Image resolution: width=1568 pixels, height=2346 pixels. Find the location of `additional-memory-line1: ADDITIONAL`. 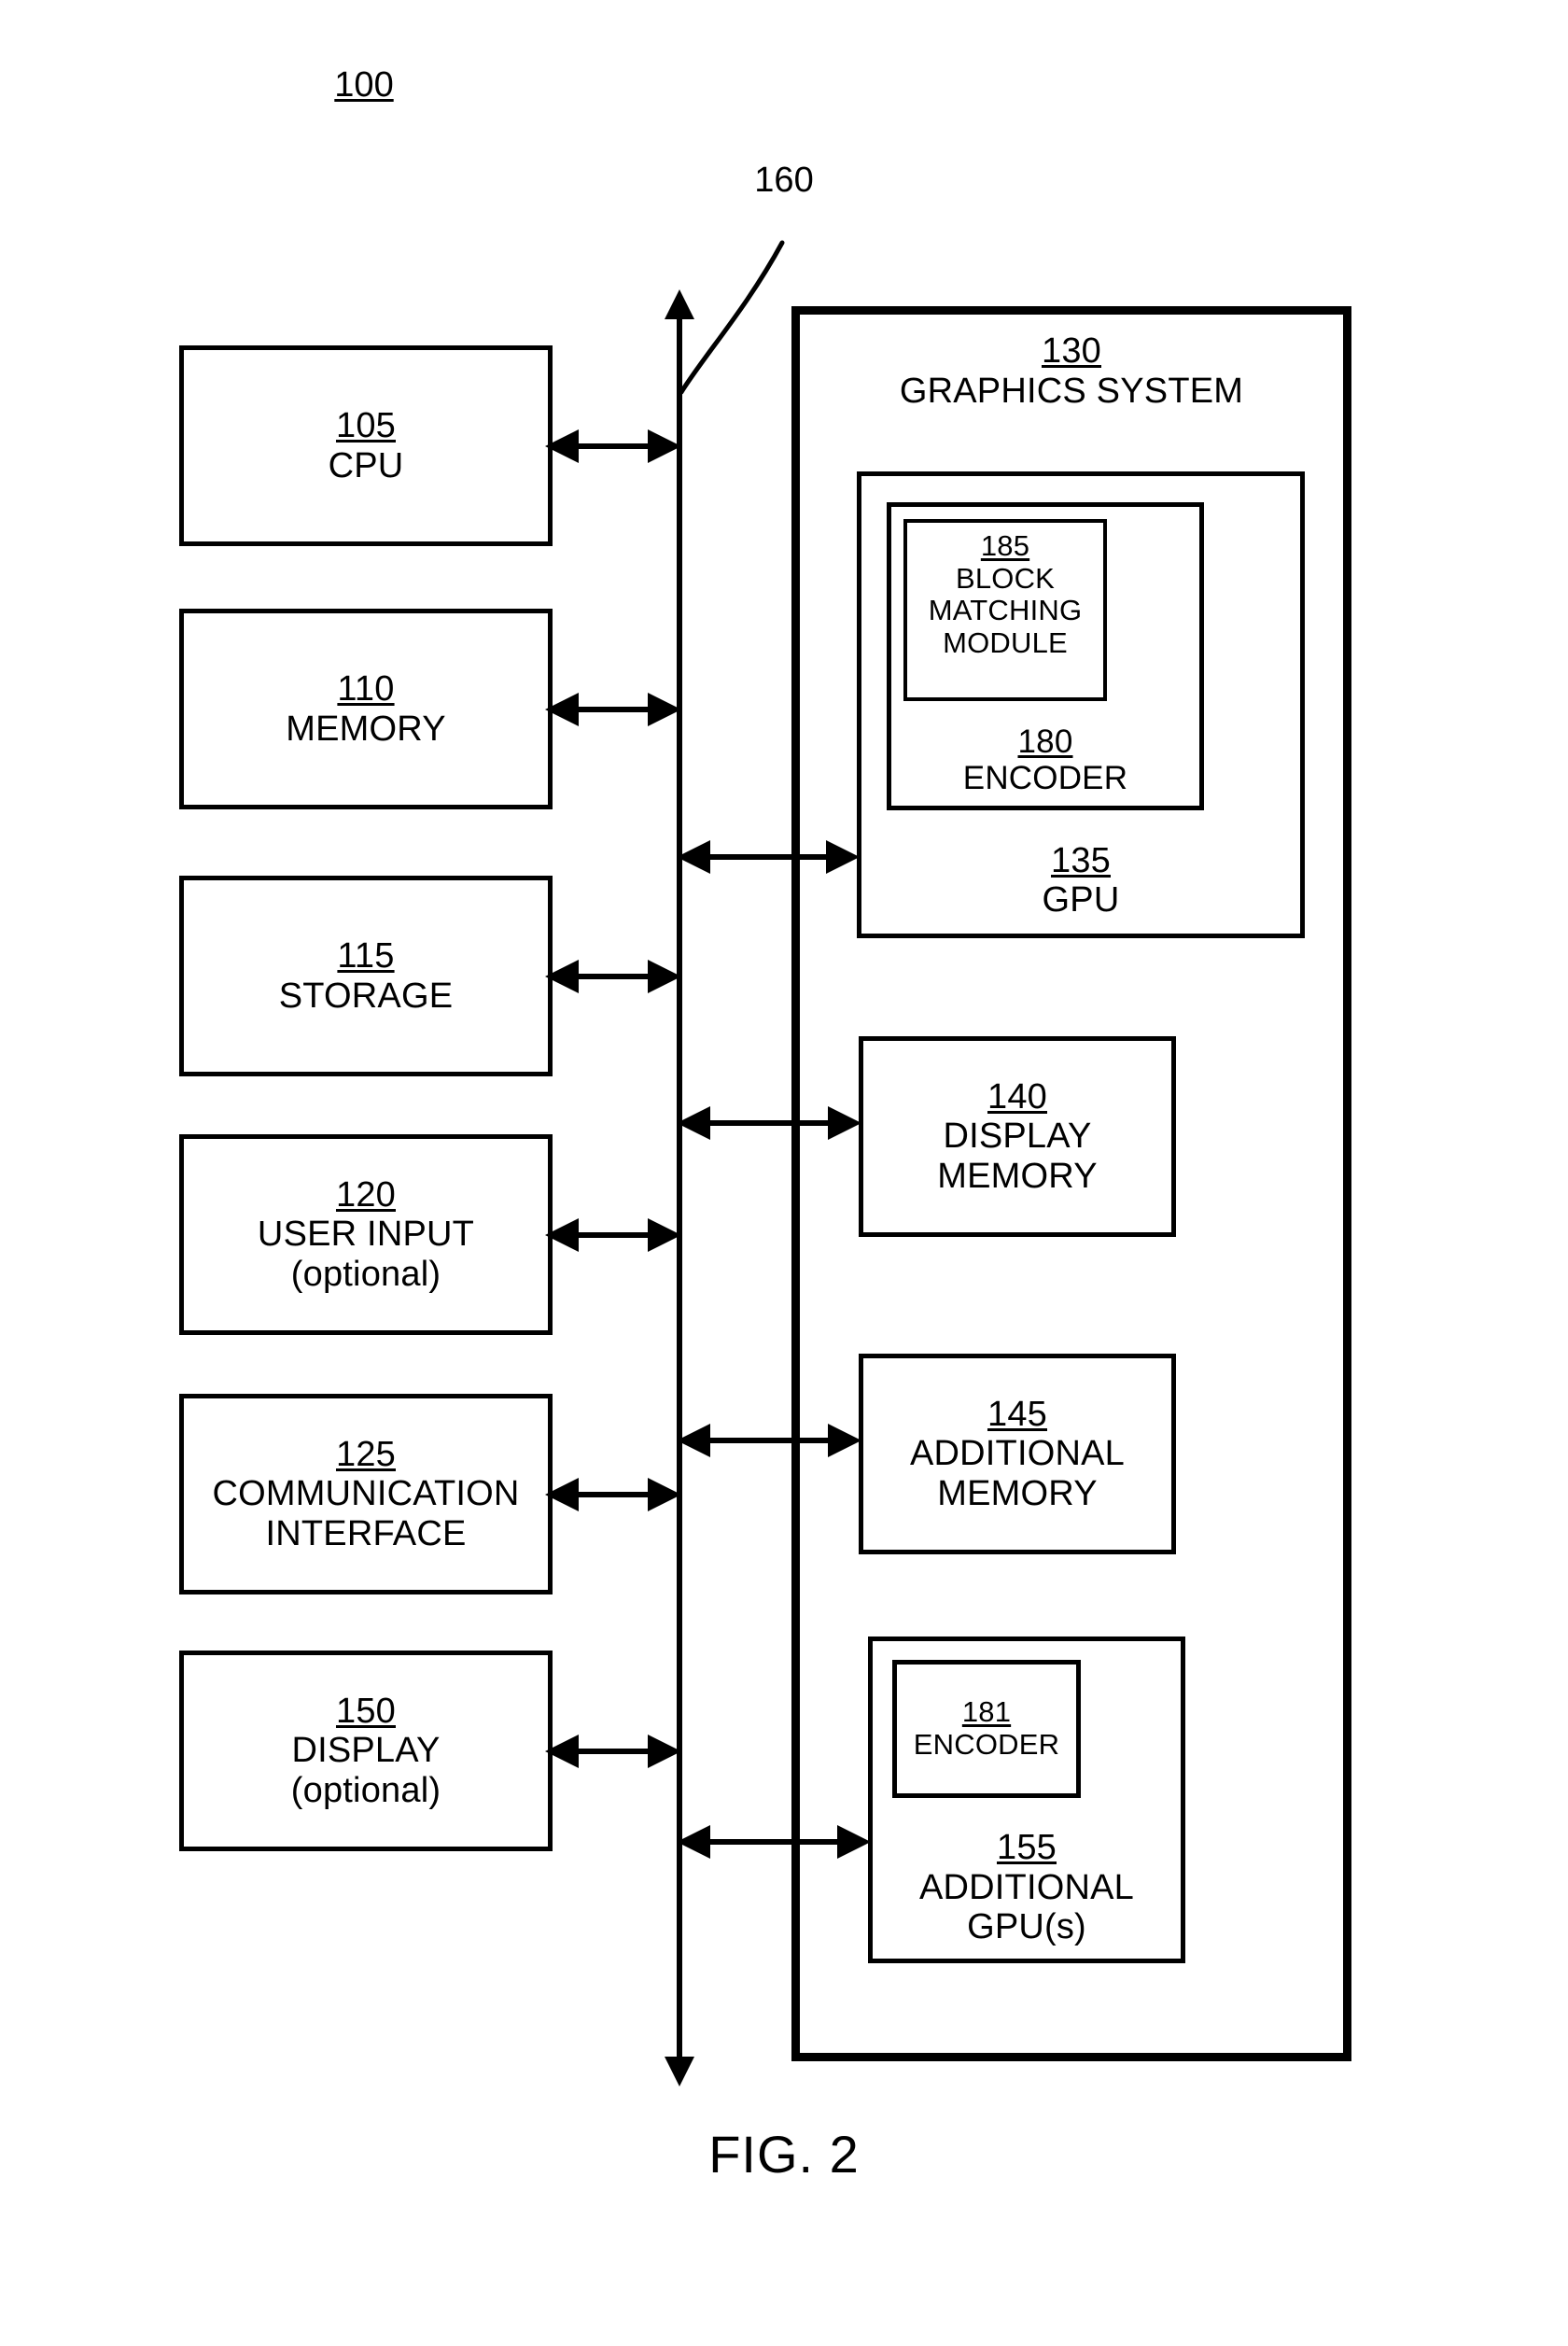

additional-memory-line1: ADDITIONAL is located at coordinates (1017, 1454).